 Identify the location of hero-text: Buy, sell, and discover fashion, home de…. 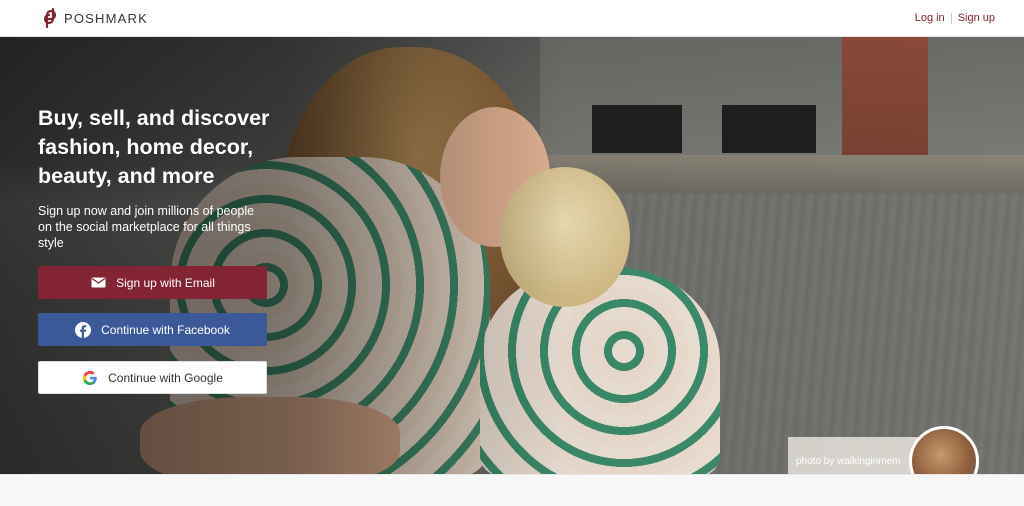
(158, 177).